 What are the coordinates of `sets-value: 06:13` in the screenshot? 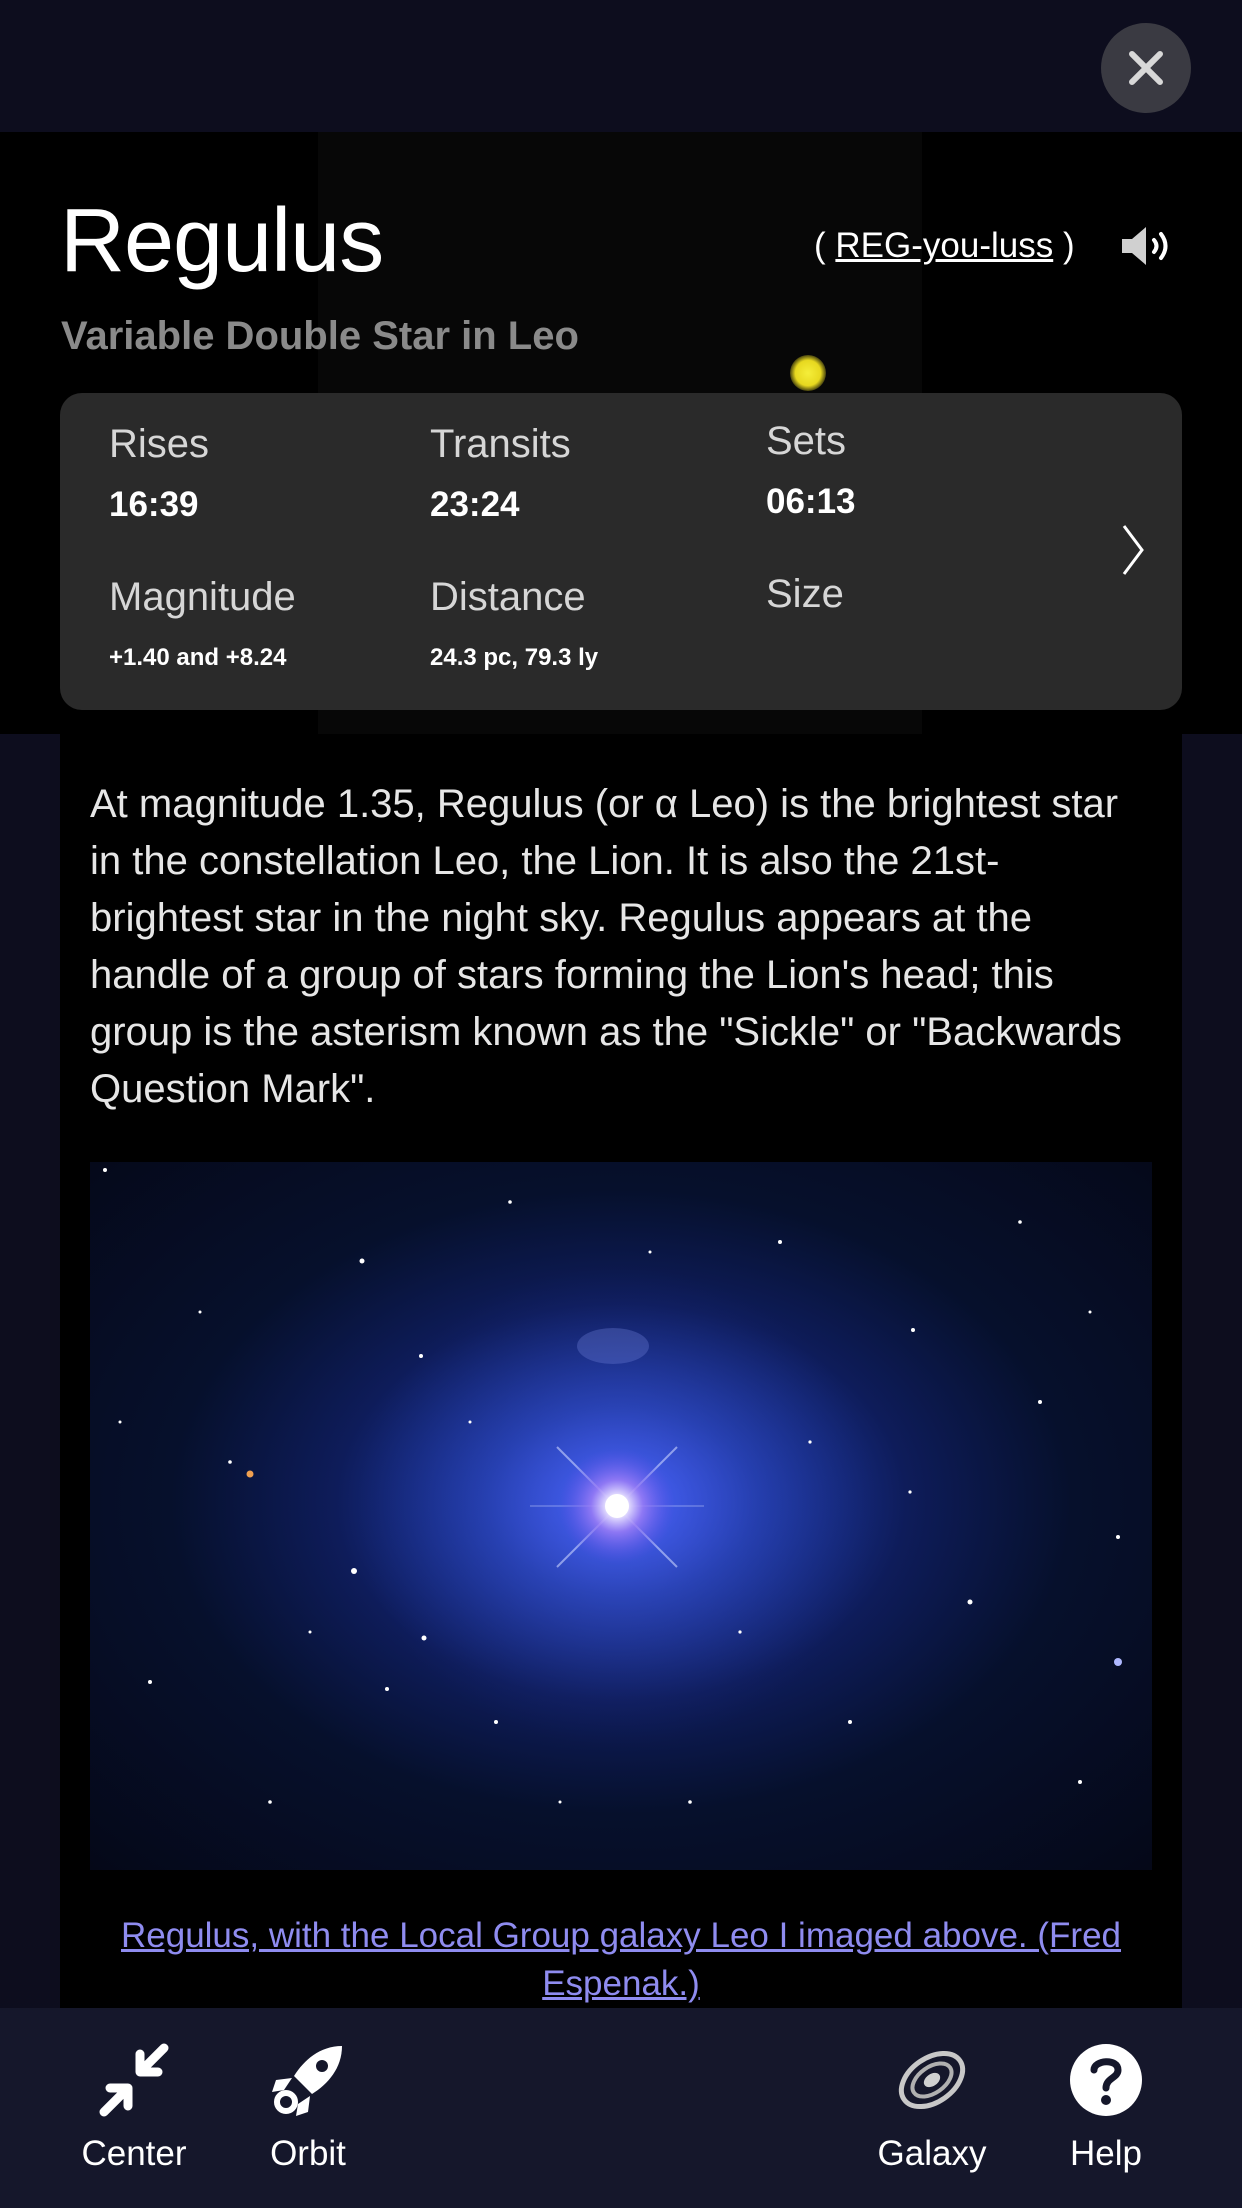 It's located at (811, 501).